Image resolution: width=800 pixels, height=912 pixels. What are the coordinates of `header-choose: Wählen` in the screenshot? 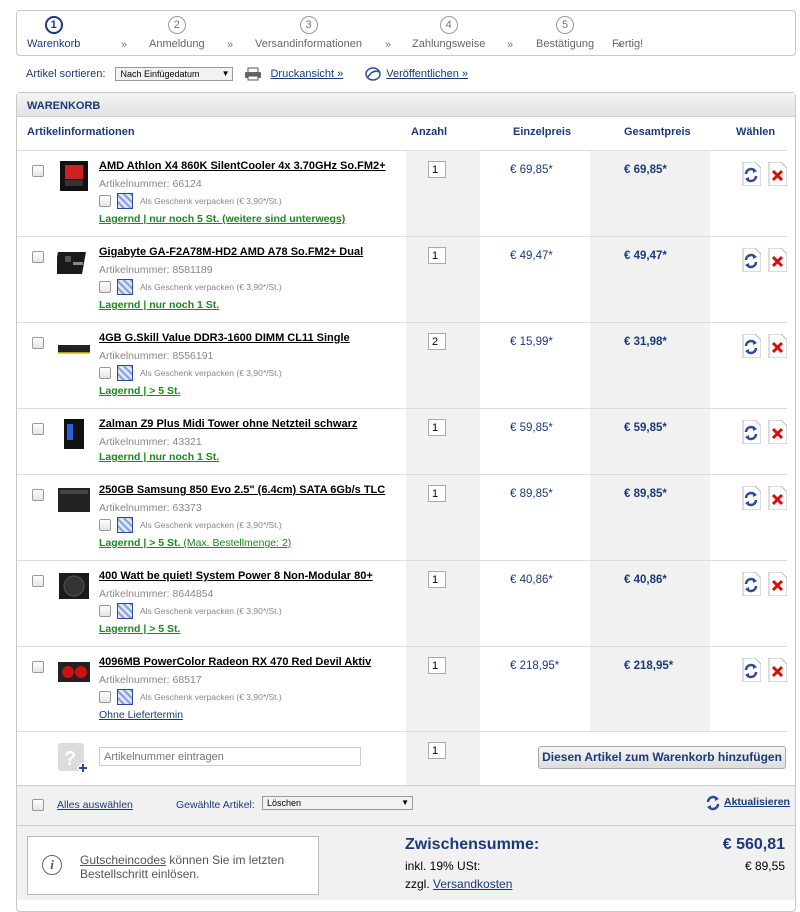 It's located at (756, 132).